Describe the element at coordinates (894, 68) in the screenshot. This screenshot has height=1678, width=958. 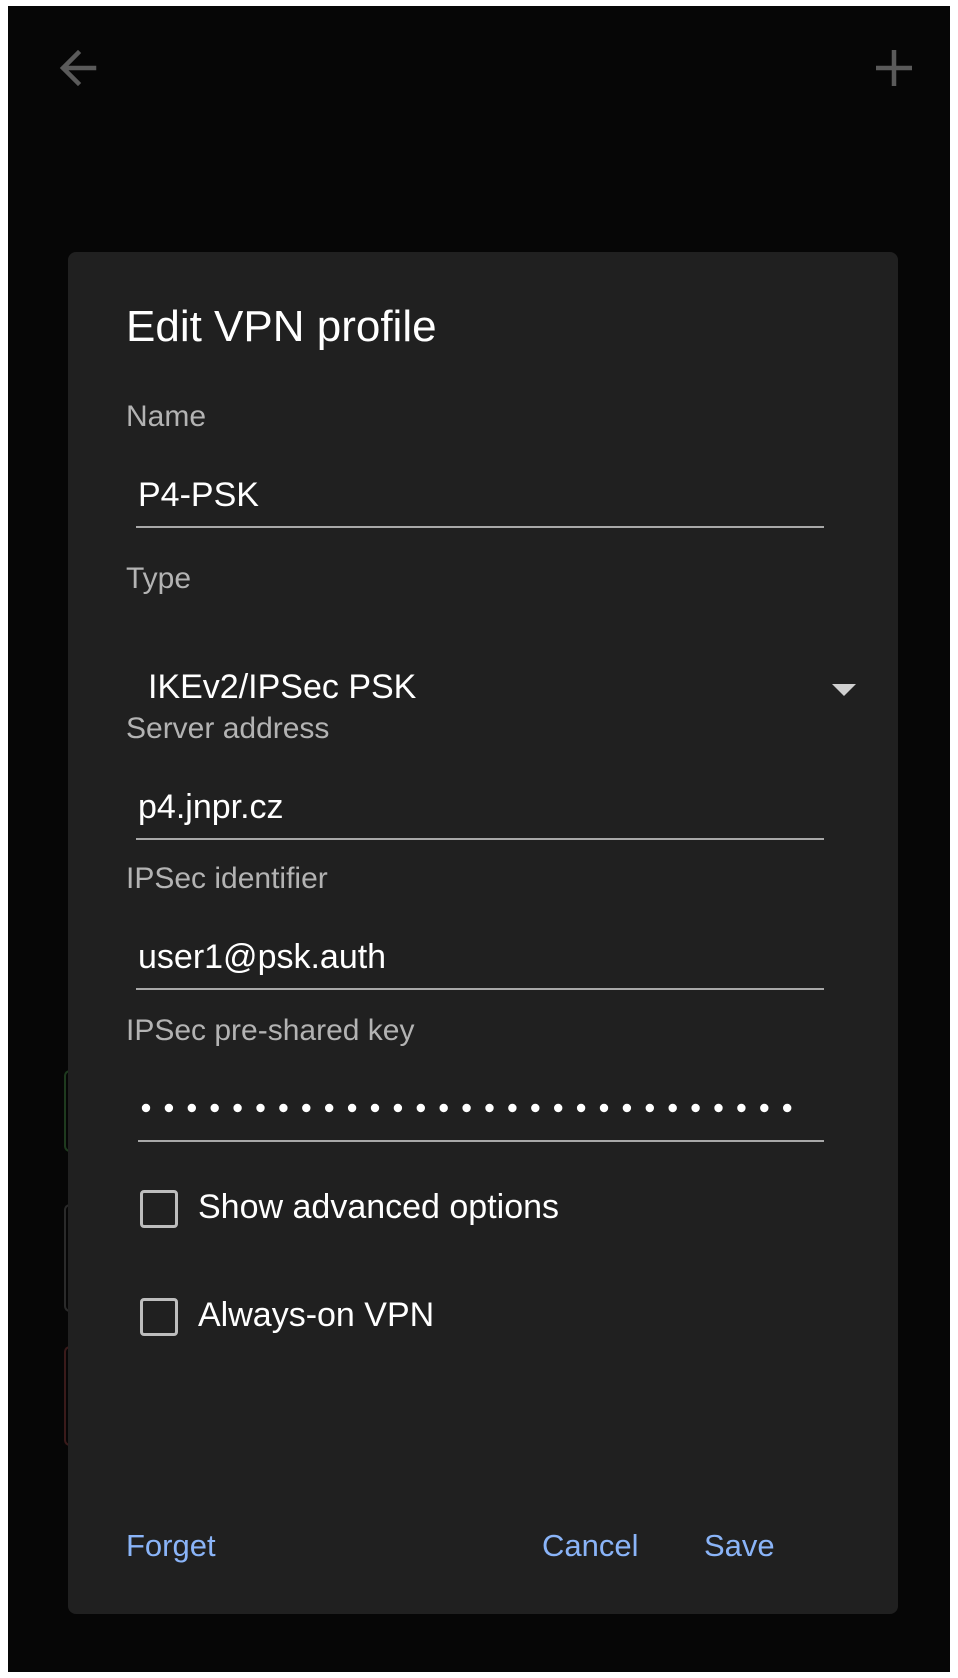
I see `plus-icon` at that location.